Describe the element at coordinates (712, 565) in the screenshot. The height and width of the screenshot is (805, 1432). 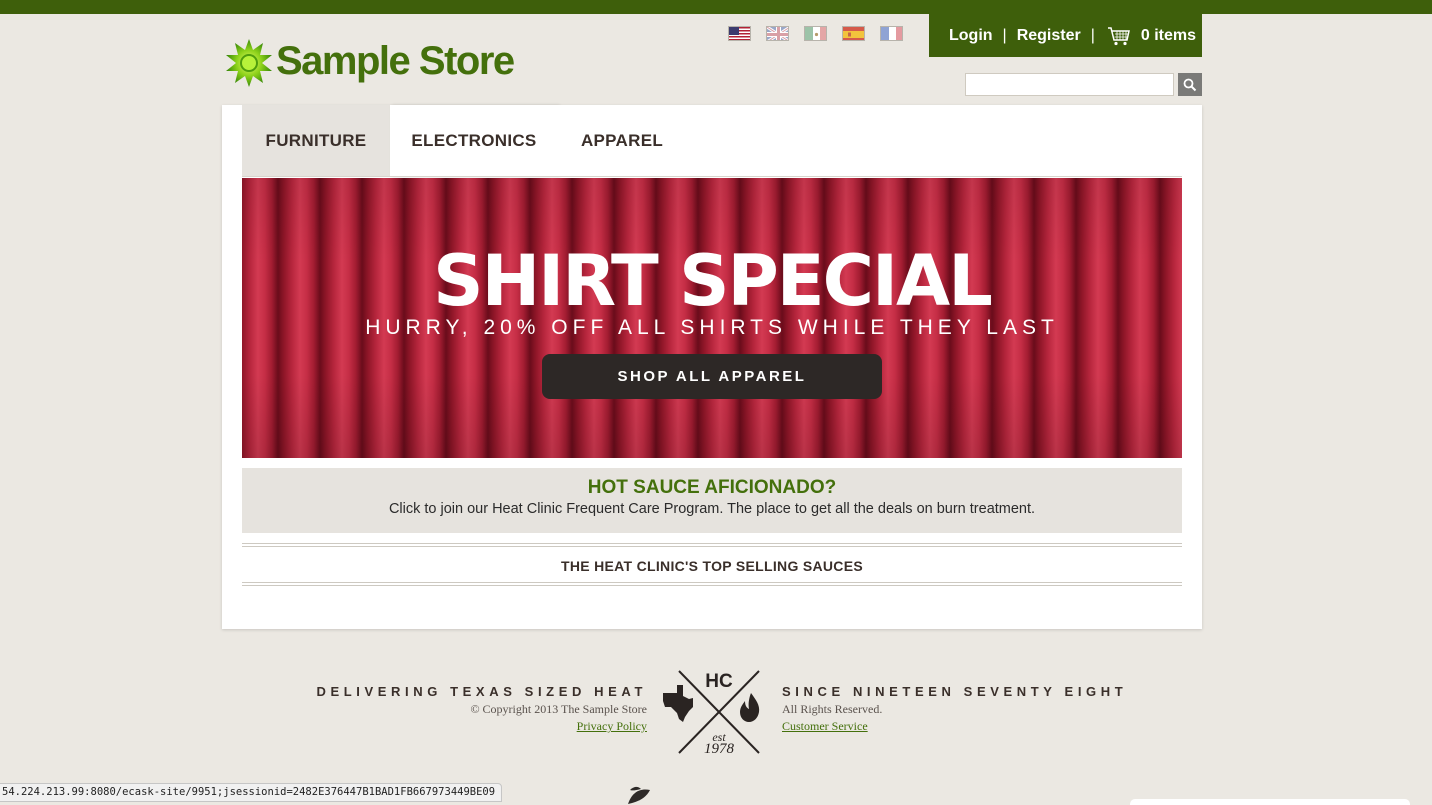
I see `section-title: THE HEAT CLINIC'S TOP SELLING SAUCES` at that location.